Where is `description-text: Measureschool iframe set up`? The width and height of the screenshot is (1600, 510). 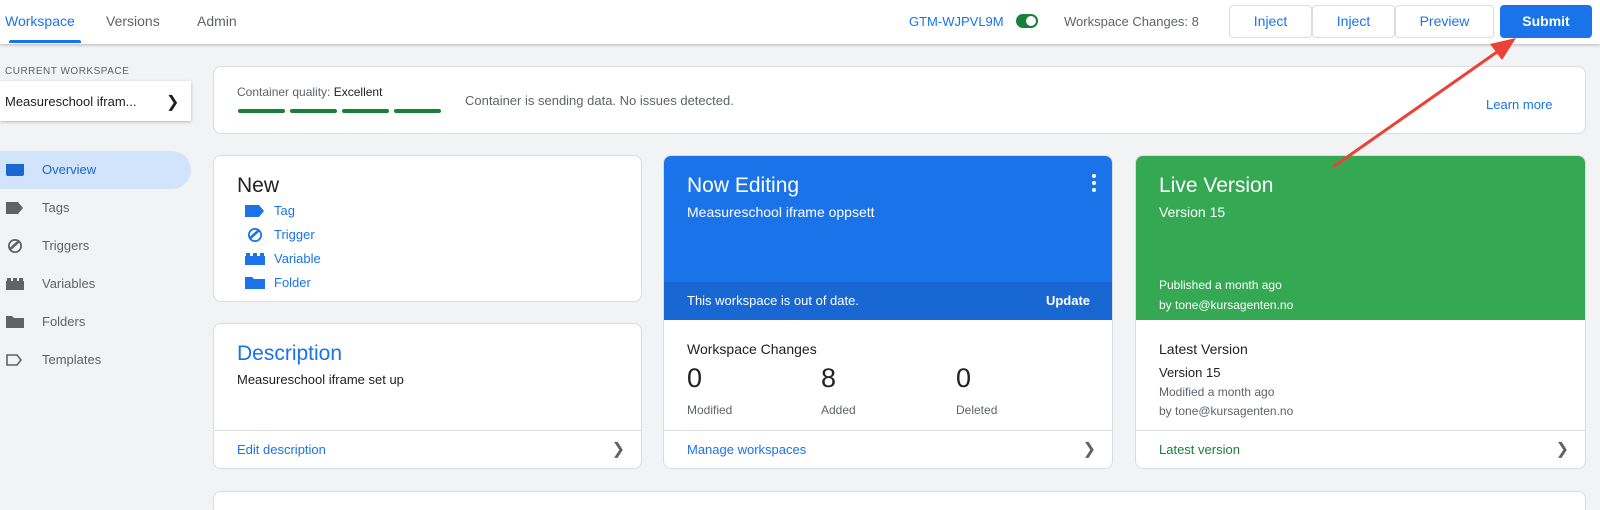 description-text: Measureschool iframe set up is located at coordinates (320, 379).